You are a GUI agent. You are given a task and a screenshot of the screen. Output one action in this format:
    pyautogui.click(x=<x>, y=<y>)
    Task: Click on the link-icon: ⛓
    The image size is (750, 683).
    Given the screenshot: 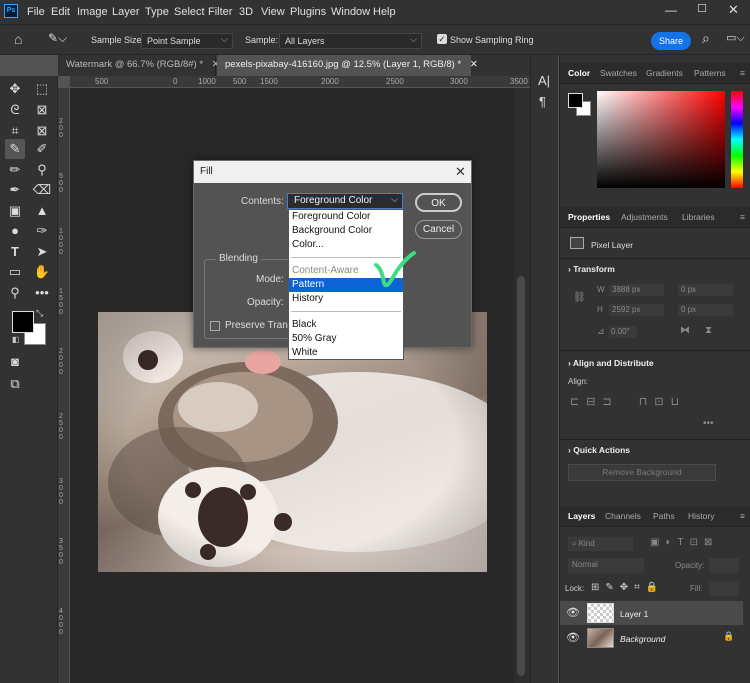 What is the action you would take?
    pyautogui.click(x=579, y=297)
    